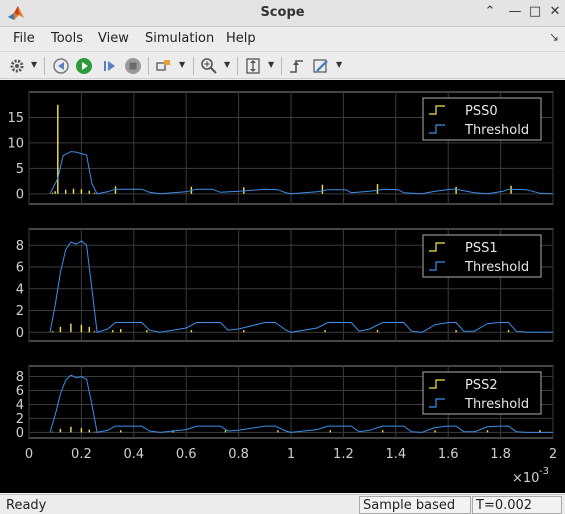 The height and width of the screenshot is (514, 565). Describe the element at coordinates (113, 38) in the screenshot. I see `menu-view: View` at that location.